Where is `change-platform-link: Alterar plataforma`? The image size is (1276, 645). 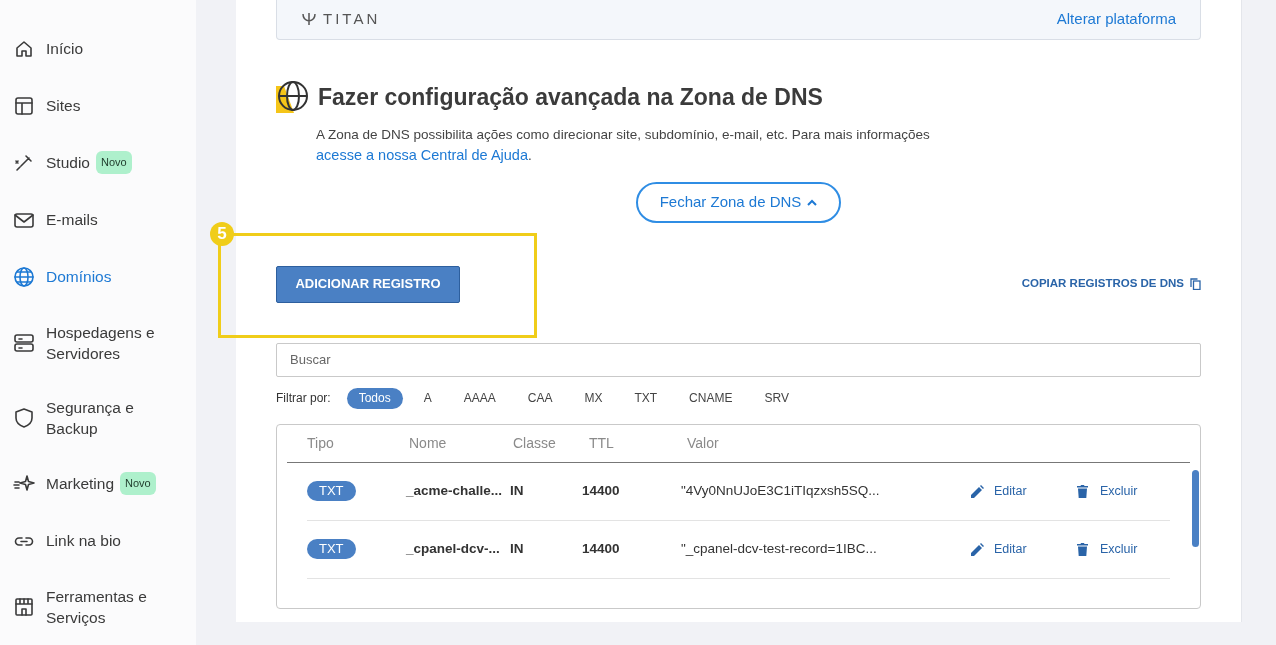
change-platform-link: Alterar plataforma is located at coordinates (1116, 19).